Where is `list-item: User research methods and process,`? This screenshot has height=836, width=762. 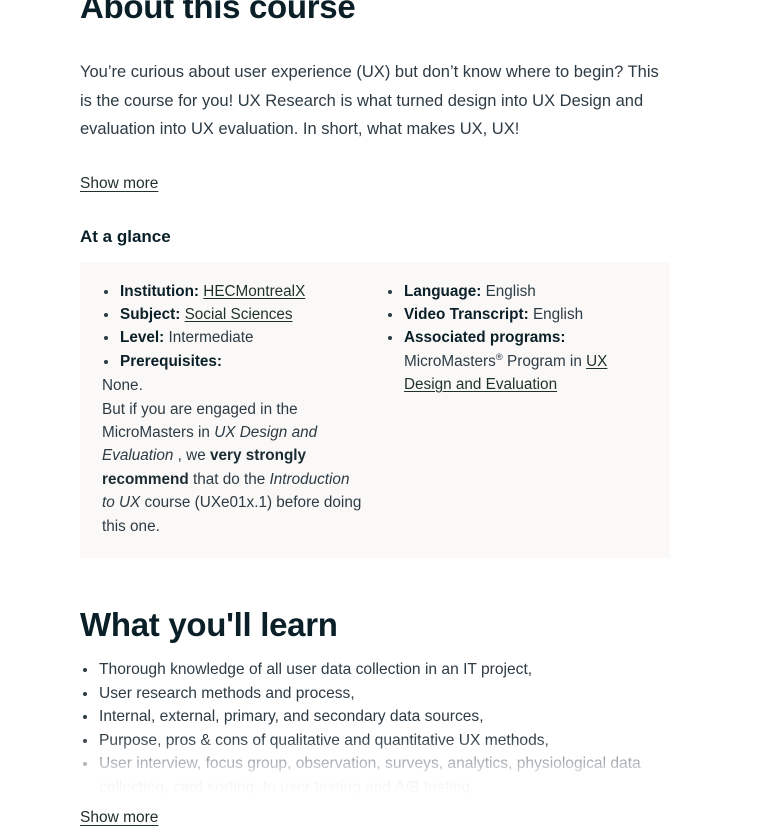
list-item: User research methods and process, is located at coordinates (370, 694).